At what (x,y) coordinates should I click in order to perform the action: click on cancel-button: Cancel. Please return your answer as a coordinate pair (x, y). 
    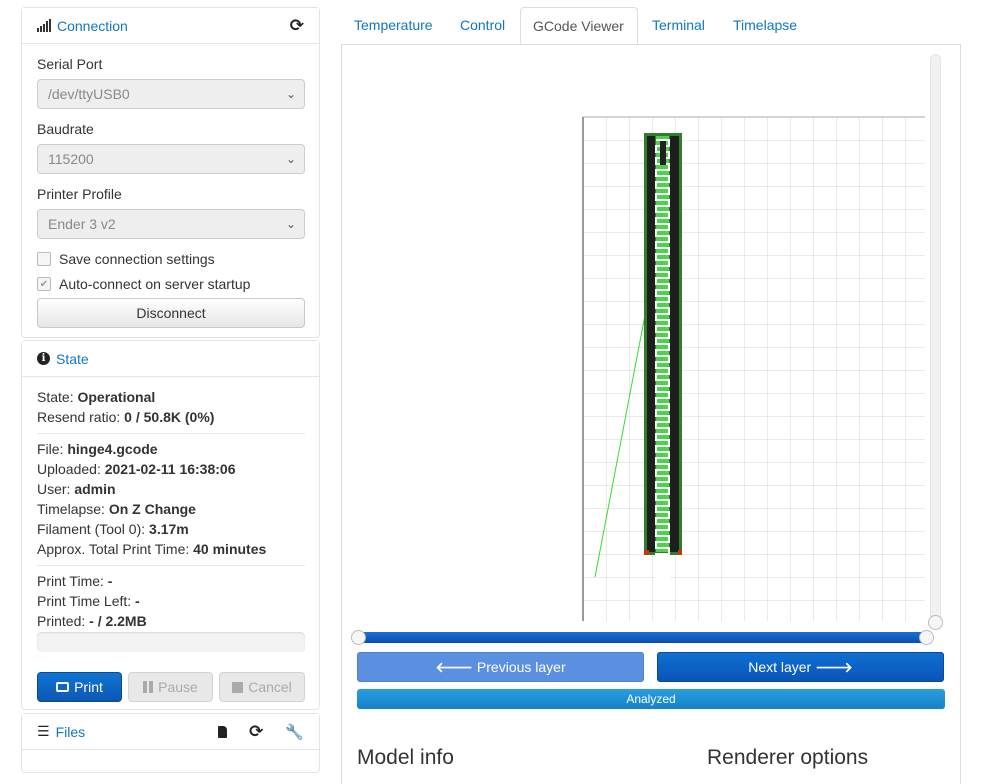
    Looking at the image, I should click on (262, 687).